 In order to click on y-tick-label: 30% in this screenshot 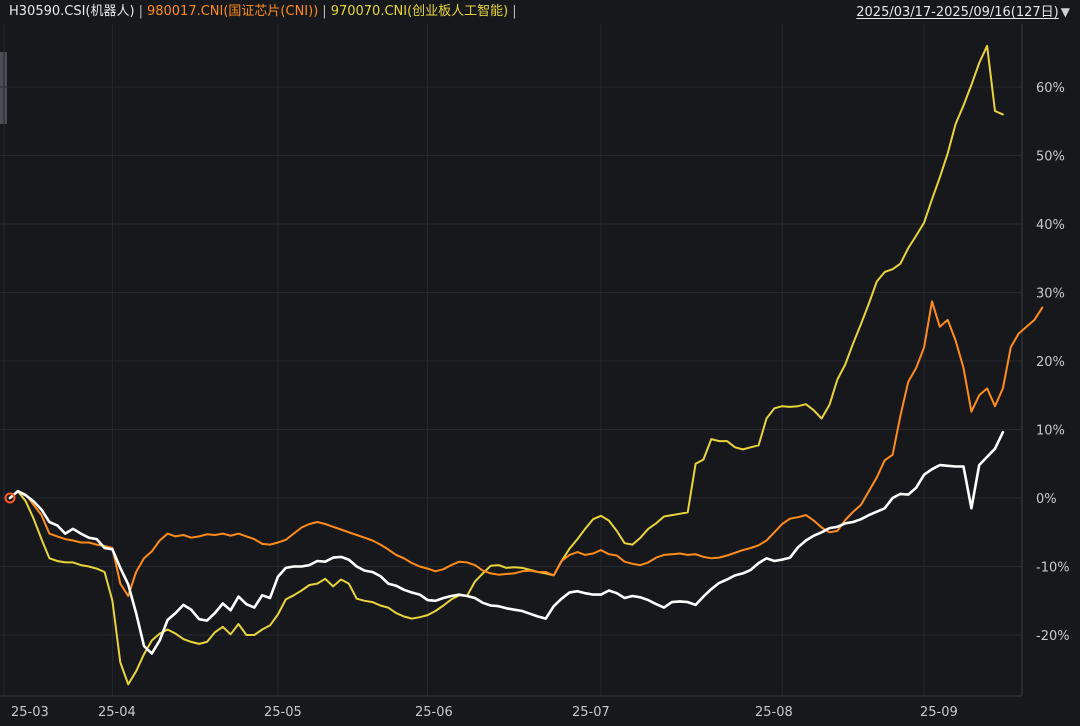, I will do `click(1050, 294)`.